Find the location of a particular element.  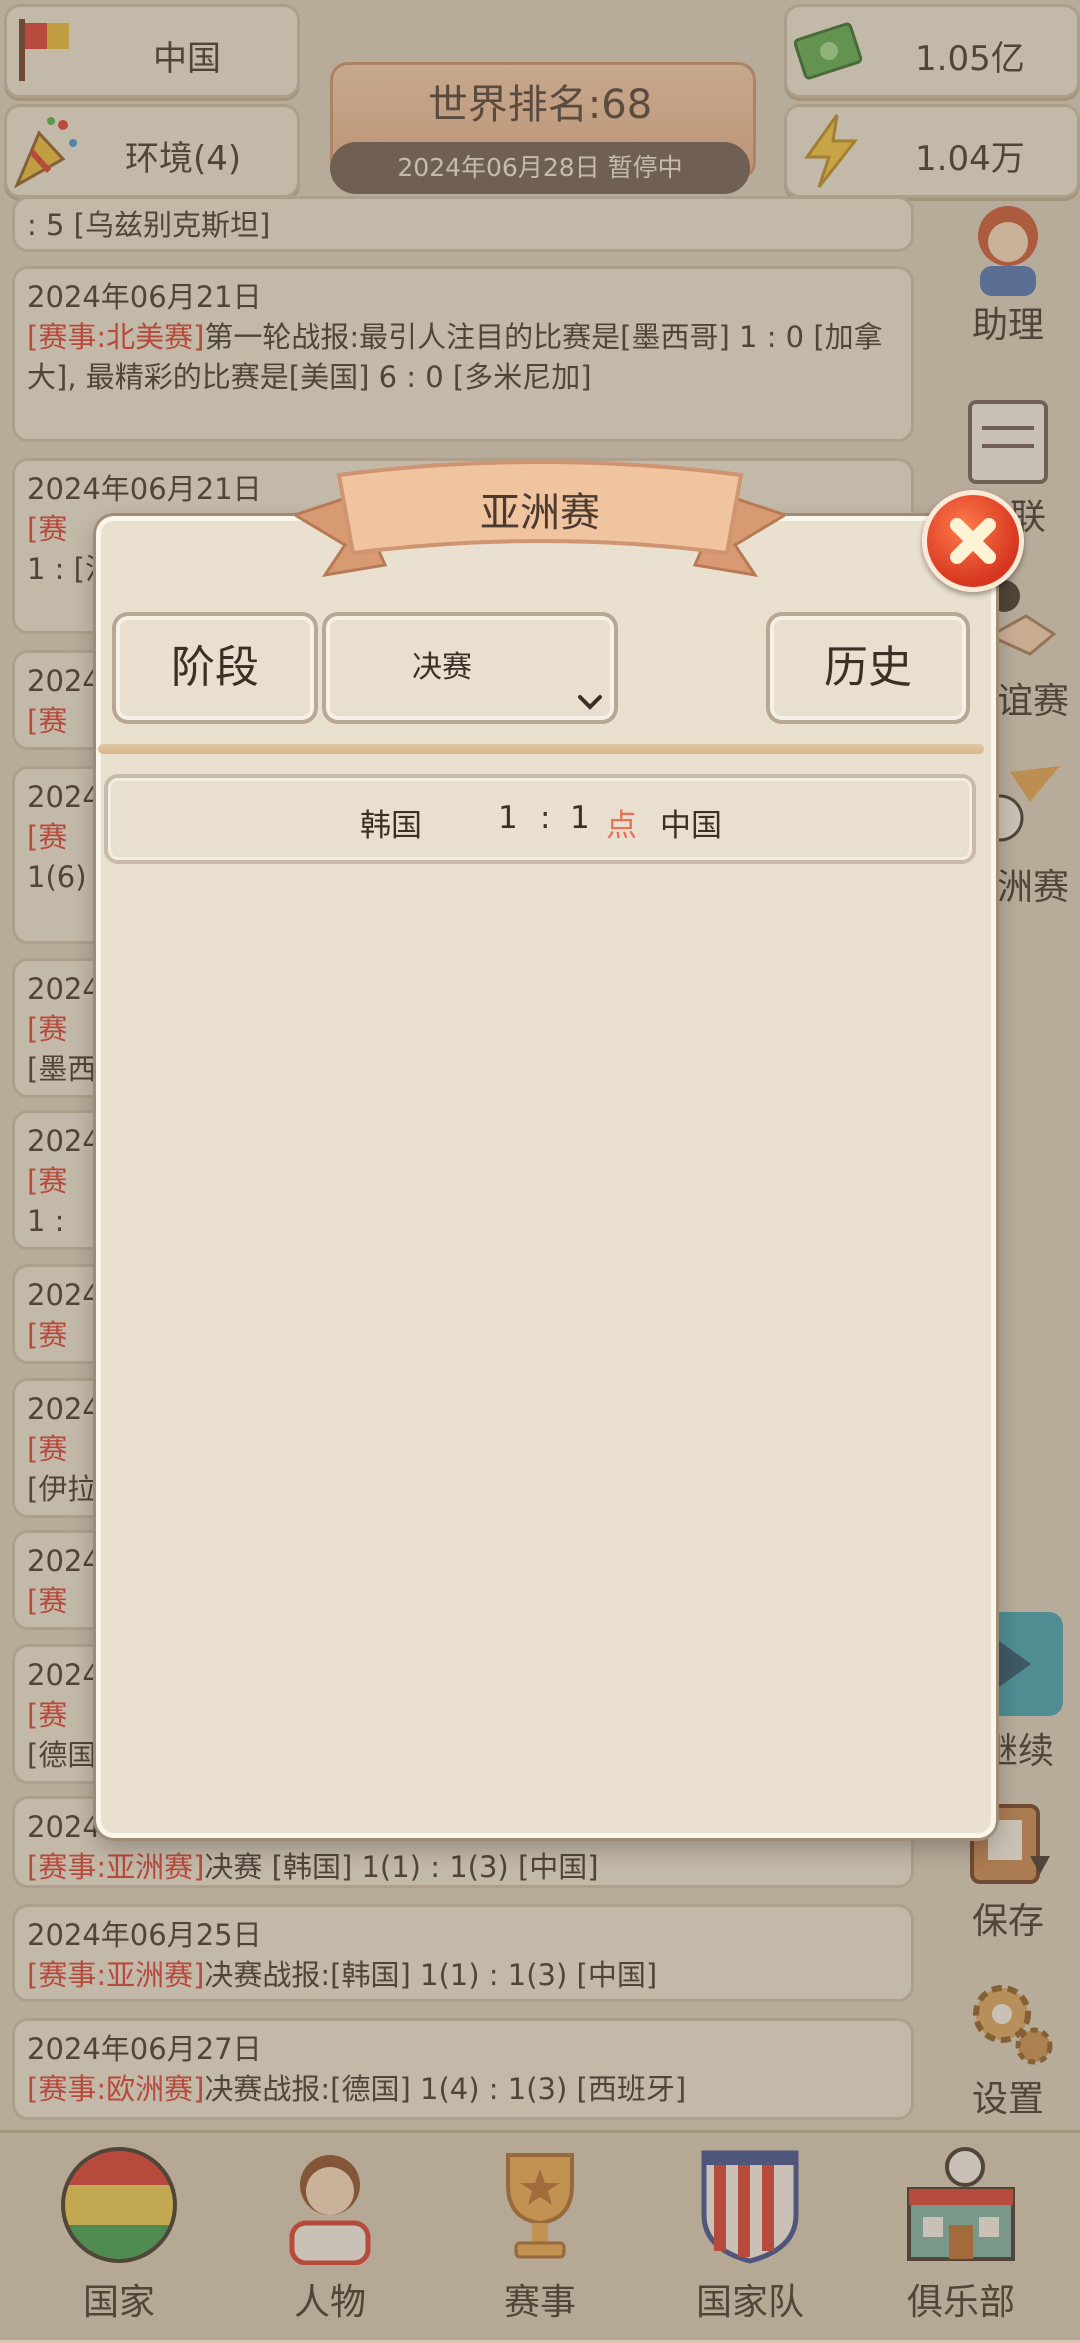

close-icon is located at coordinates (973, 541).